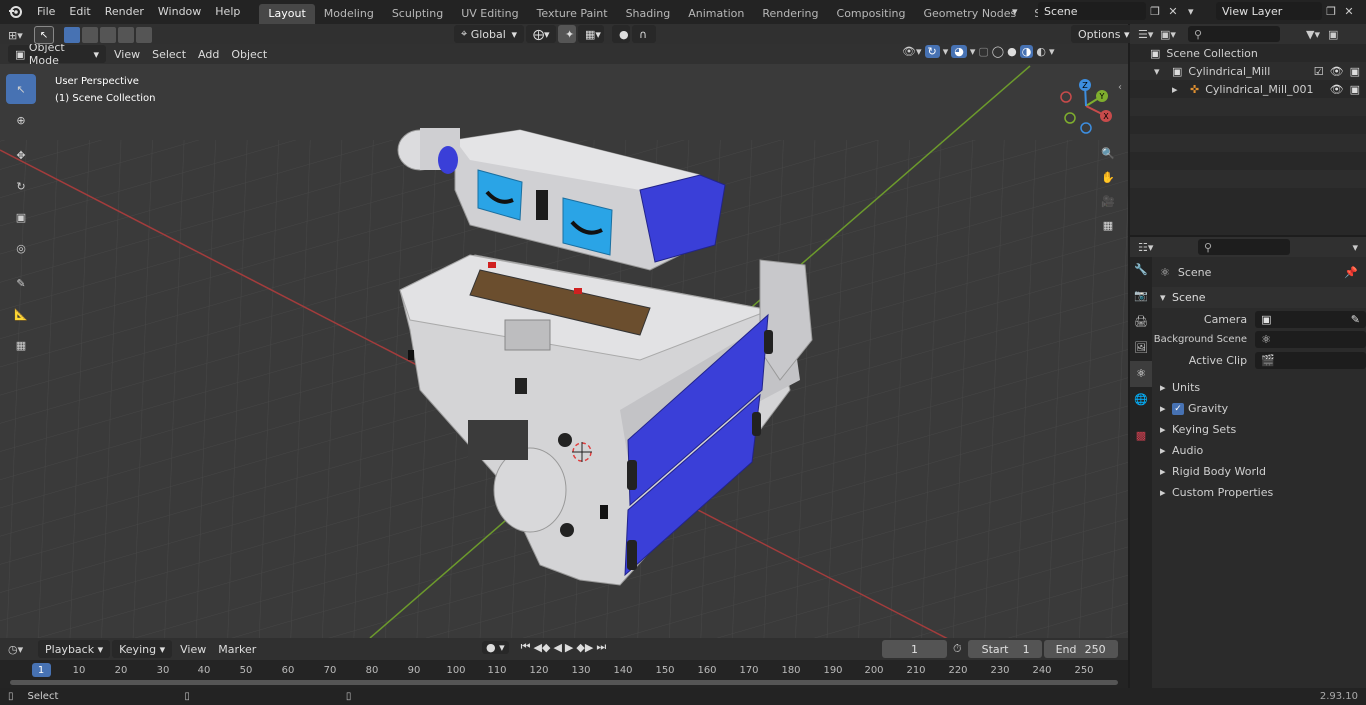  Describe the element at coordinates (489, 14) in the screenshot. I see `tab-uv-editing: UV Editing` at that location.